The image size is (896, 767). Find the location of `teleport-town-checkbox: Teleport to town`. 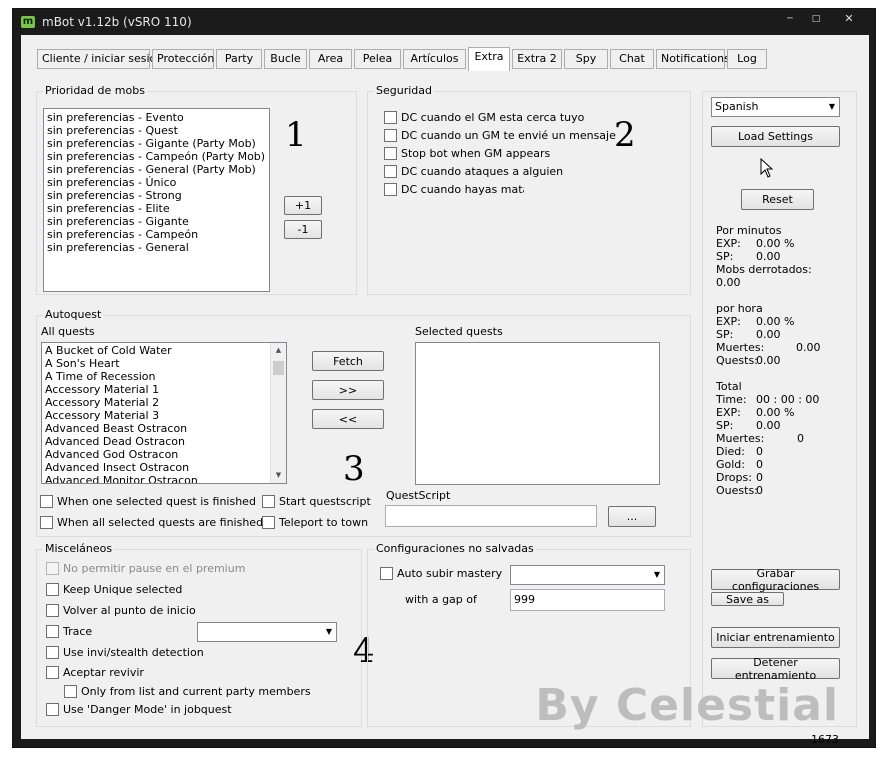

teleport-town-checkbox: Teleport to town is located at coordinates (315, 522).